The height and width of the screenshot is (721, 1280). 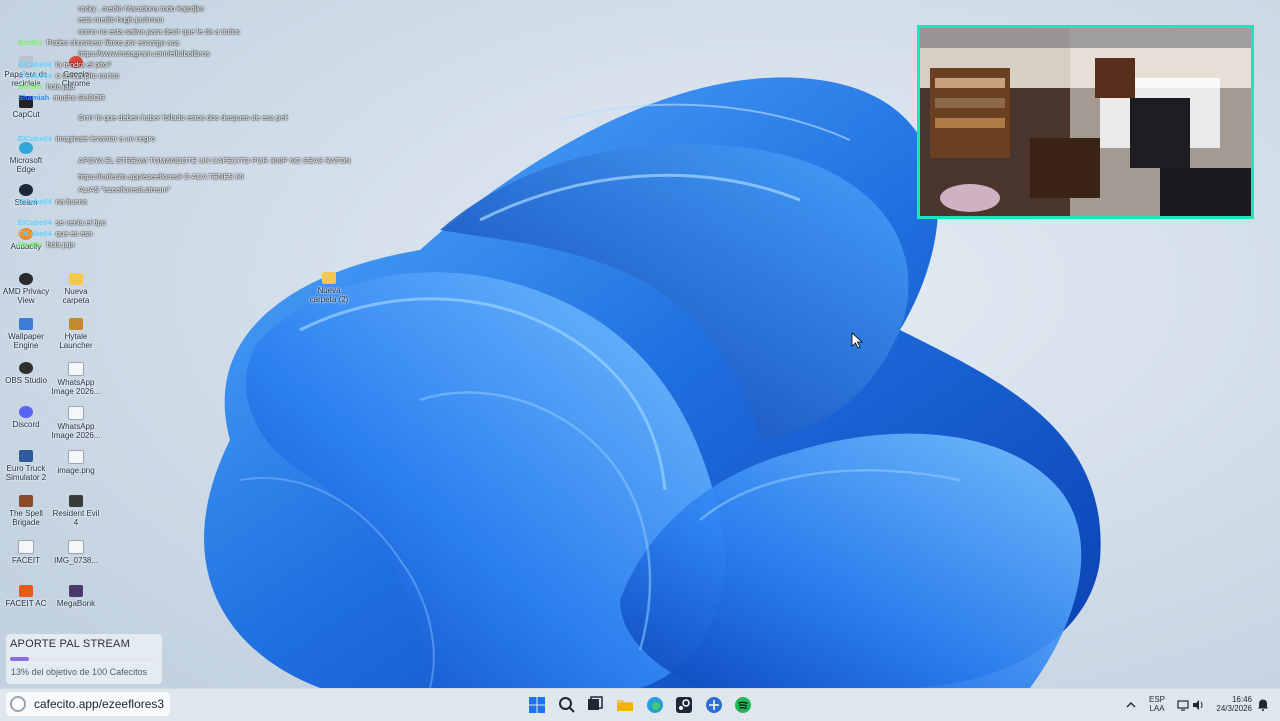 I want to click on chat-text: mucho SUDOR, so click(x=79, y=97).